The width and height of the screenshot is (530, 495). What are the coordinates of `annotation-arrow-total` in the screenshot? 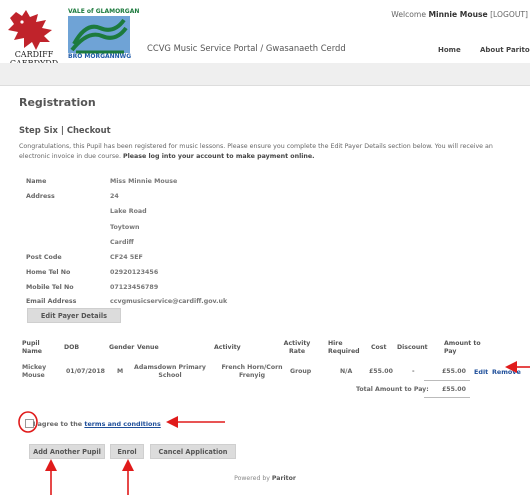 It's located at (517, 367).